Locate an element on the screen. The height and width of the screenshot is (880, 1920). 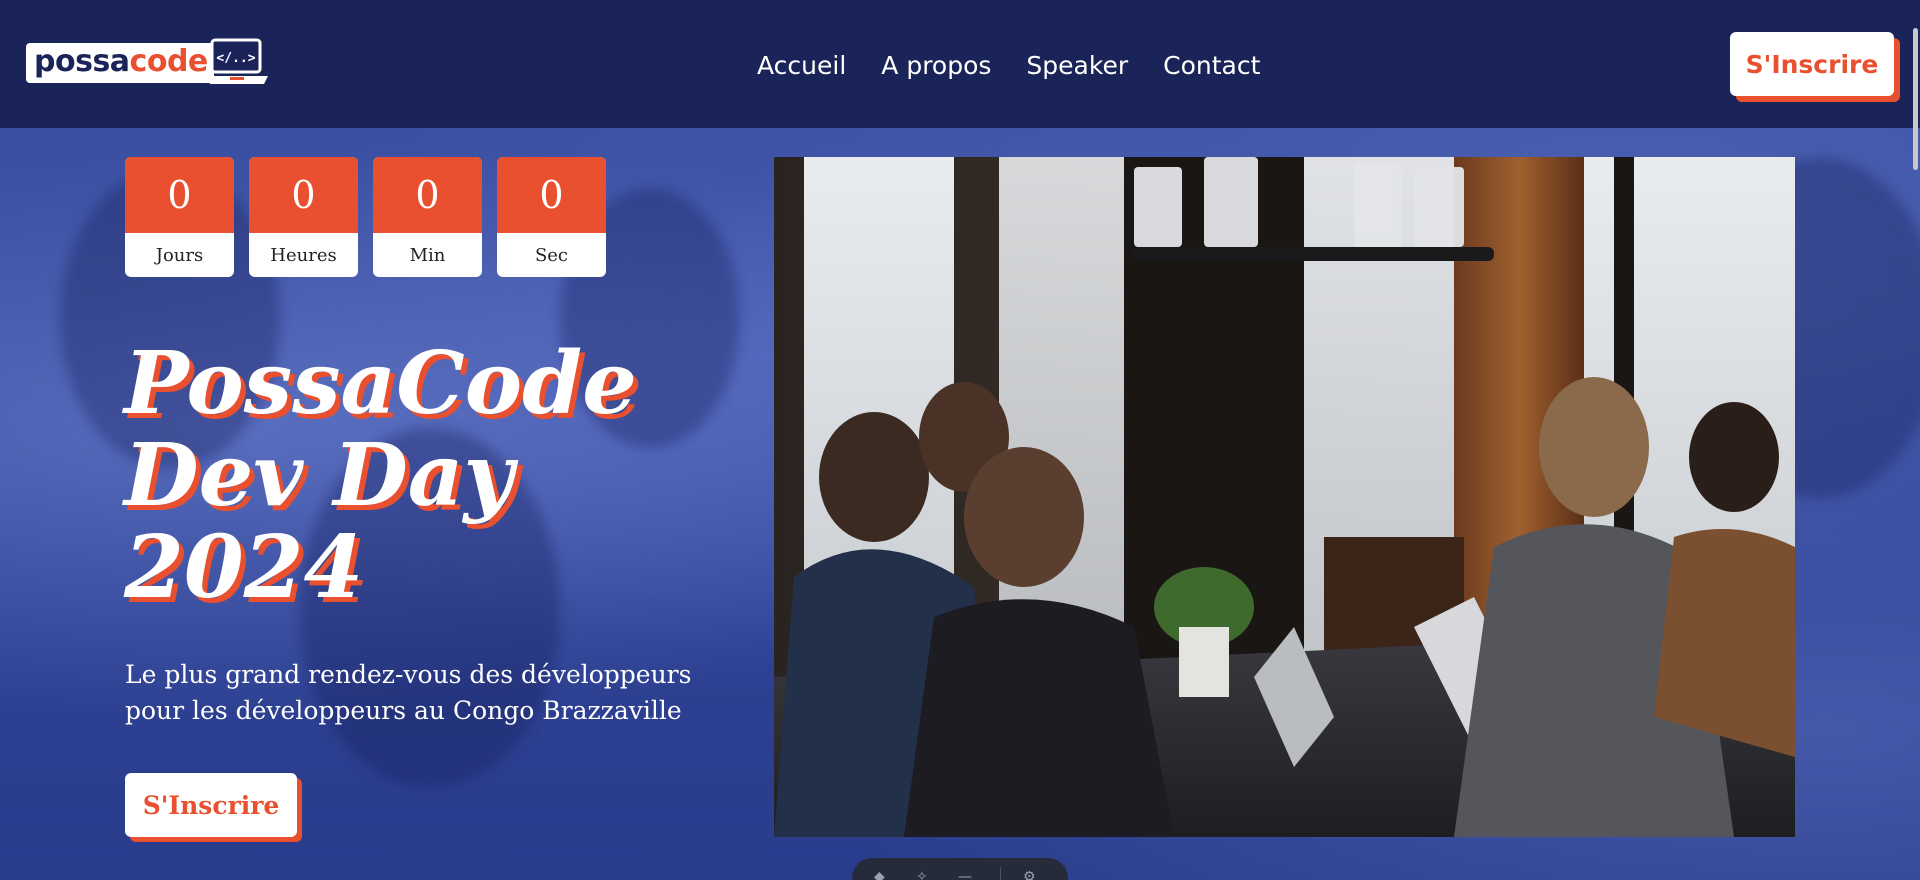
hero-register-button: S'Inscrire is located at coordinates (211, 805).